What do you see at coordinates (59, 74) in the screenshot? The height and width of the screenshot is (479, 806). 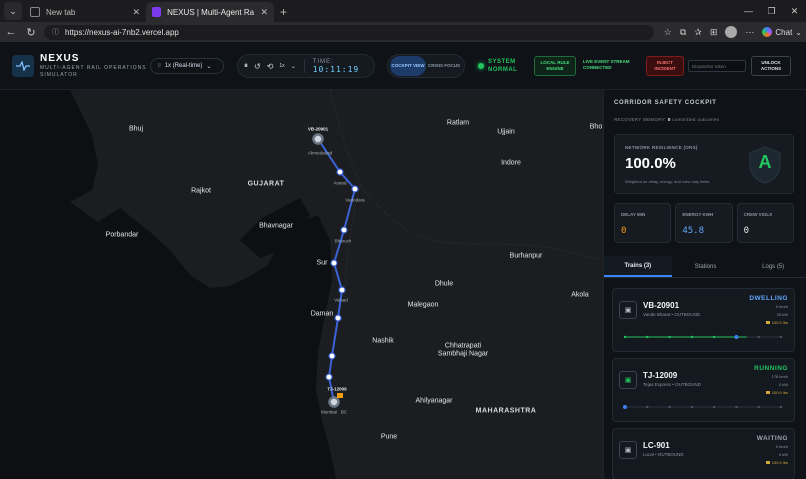 I see `brand-subtitle-2: SIMULATOR` at bounding box center [59, 74].